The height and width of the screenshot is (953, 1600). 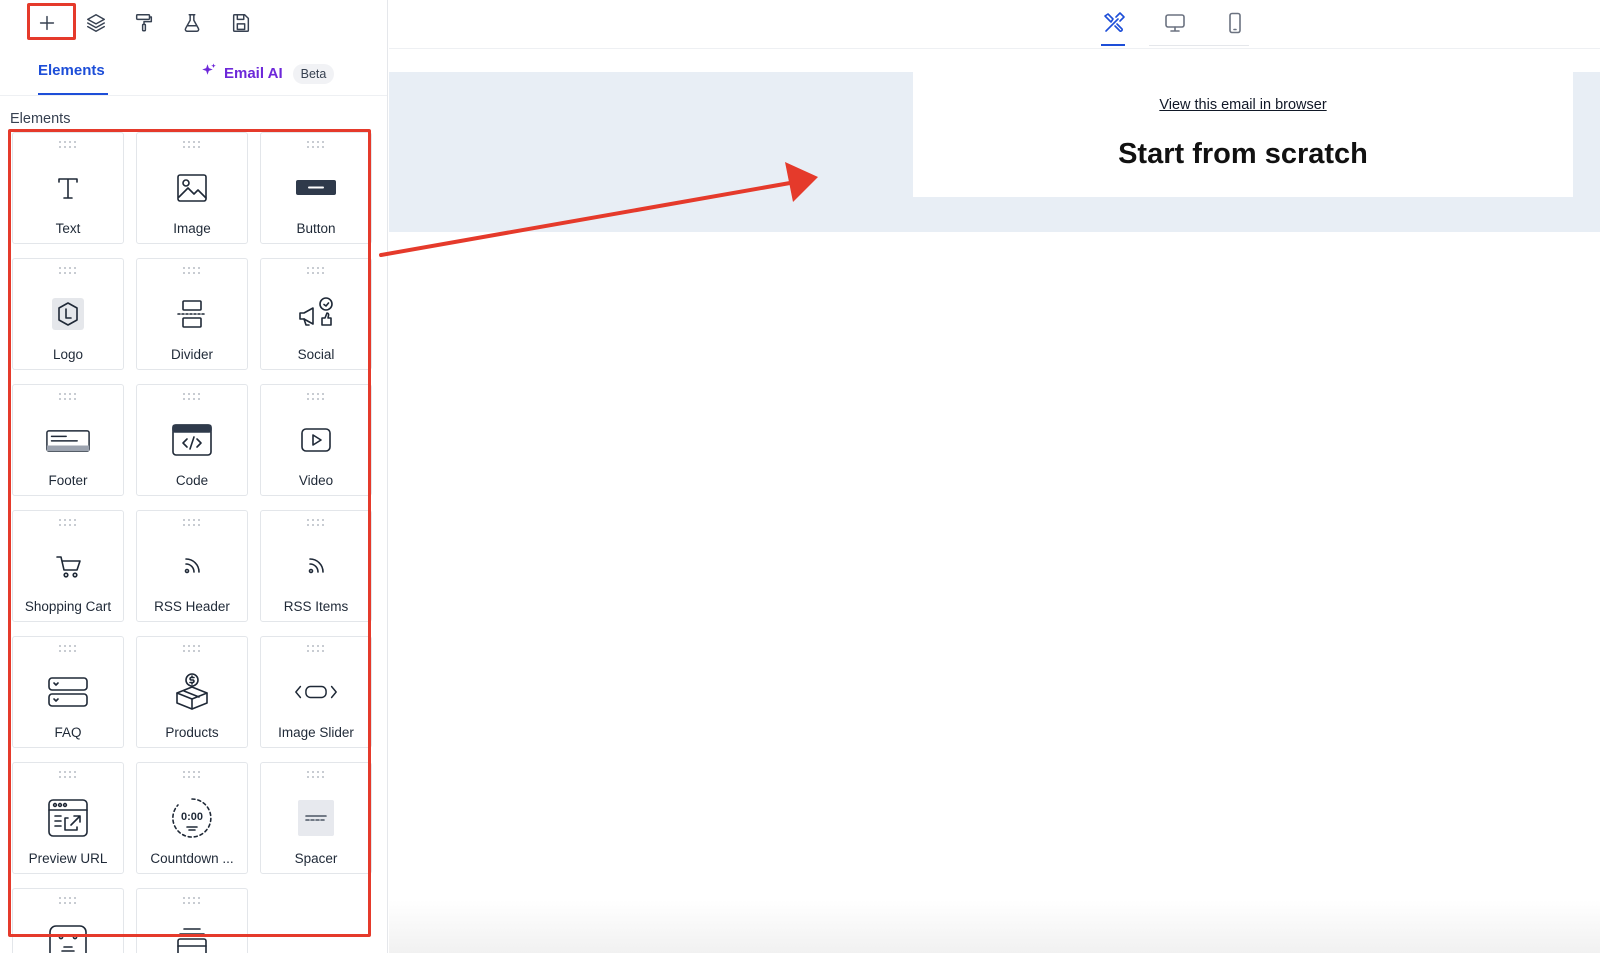 I want to click on mobile-icon, so click(x=1235, y=23).